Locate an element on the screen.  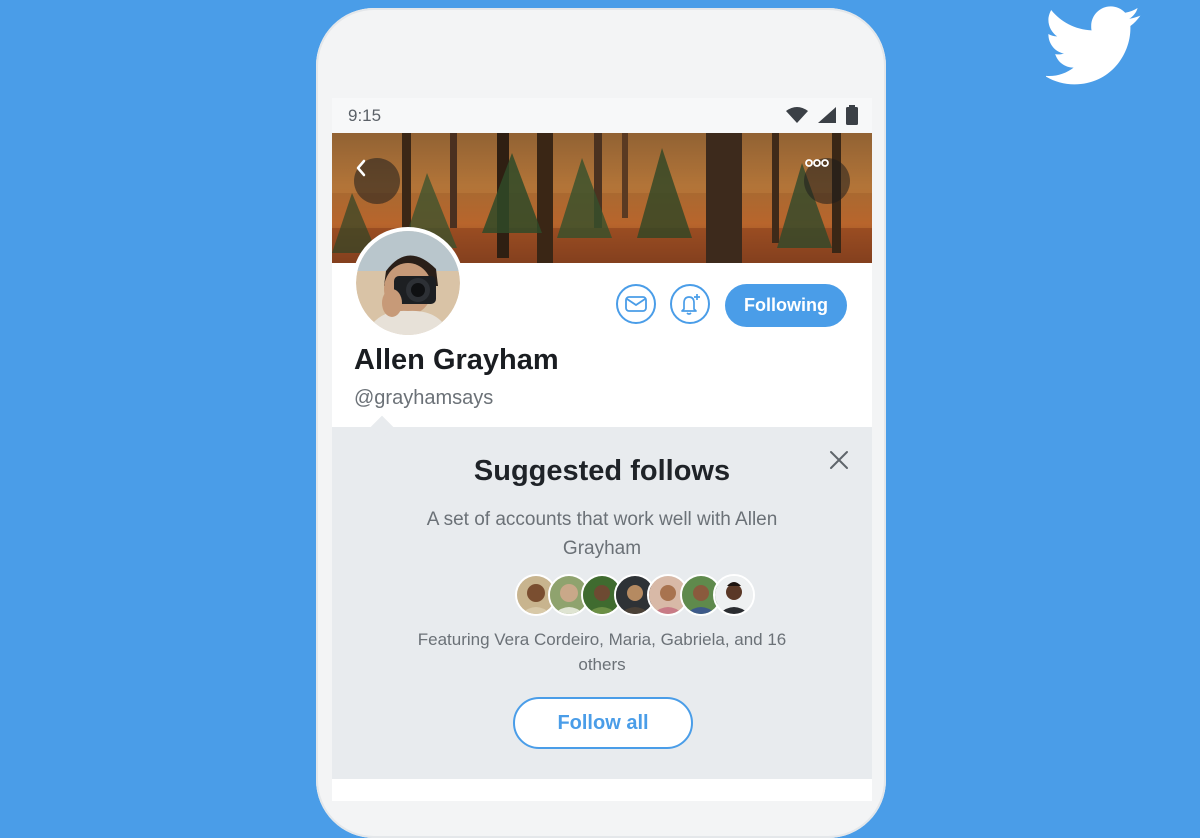
notifications-button is located at coordinates (690, 304).